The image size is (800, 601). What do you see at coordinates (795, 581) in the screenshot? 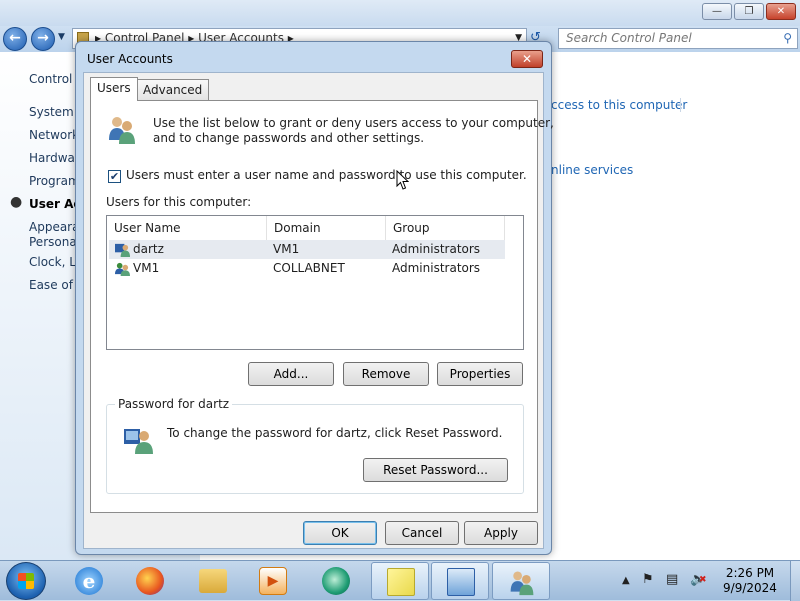
I see `show-desktop-button` at bounding box center [795, 581].